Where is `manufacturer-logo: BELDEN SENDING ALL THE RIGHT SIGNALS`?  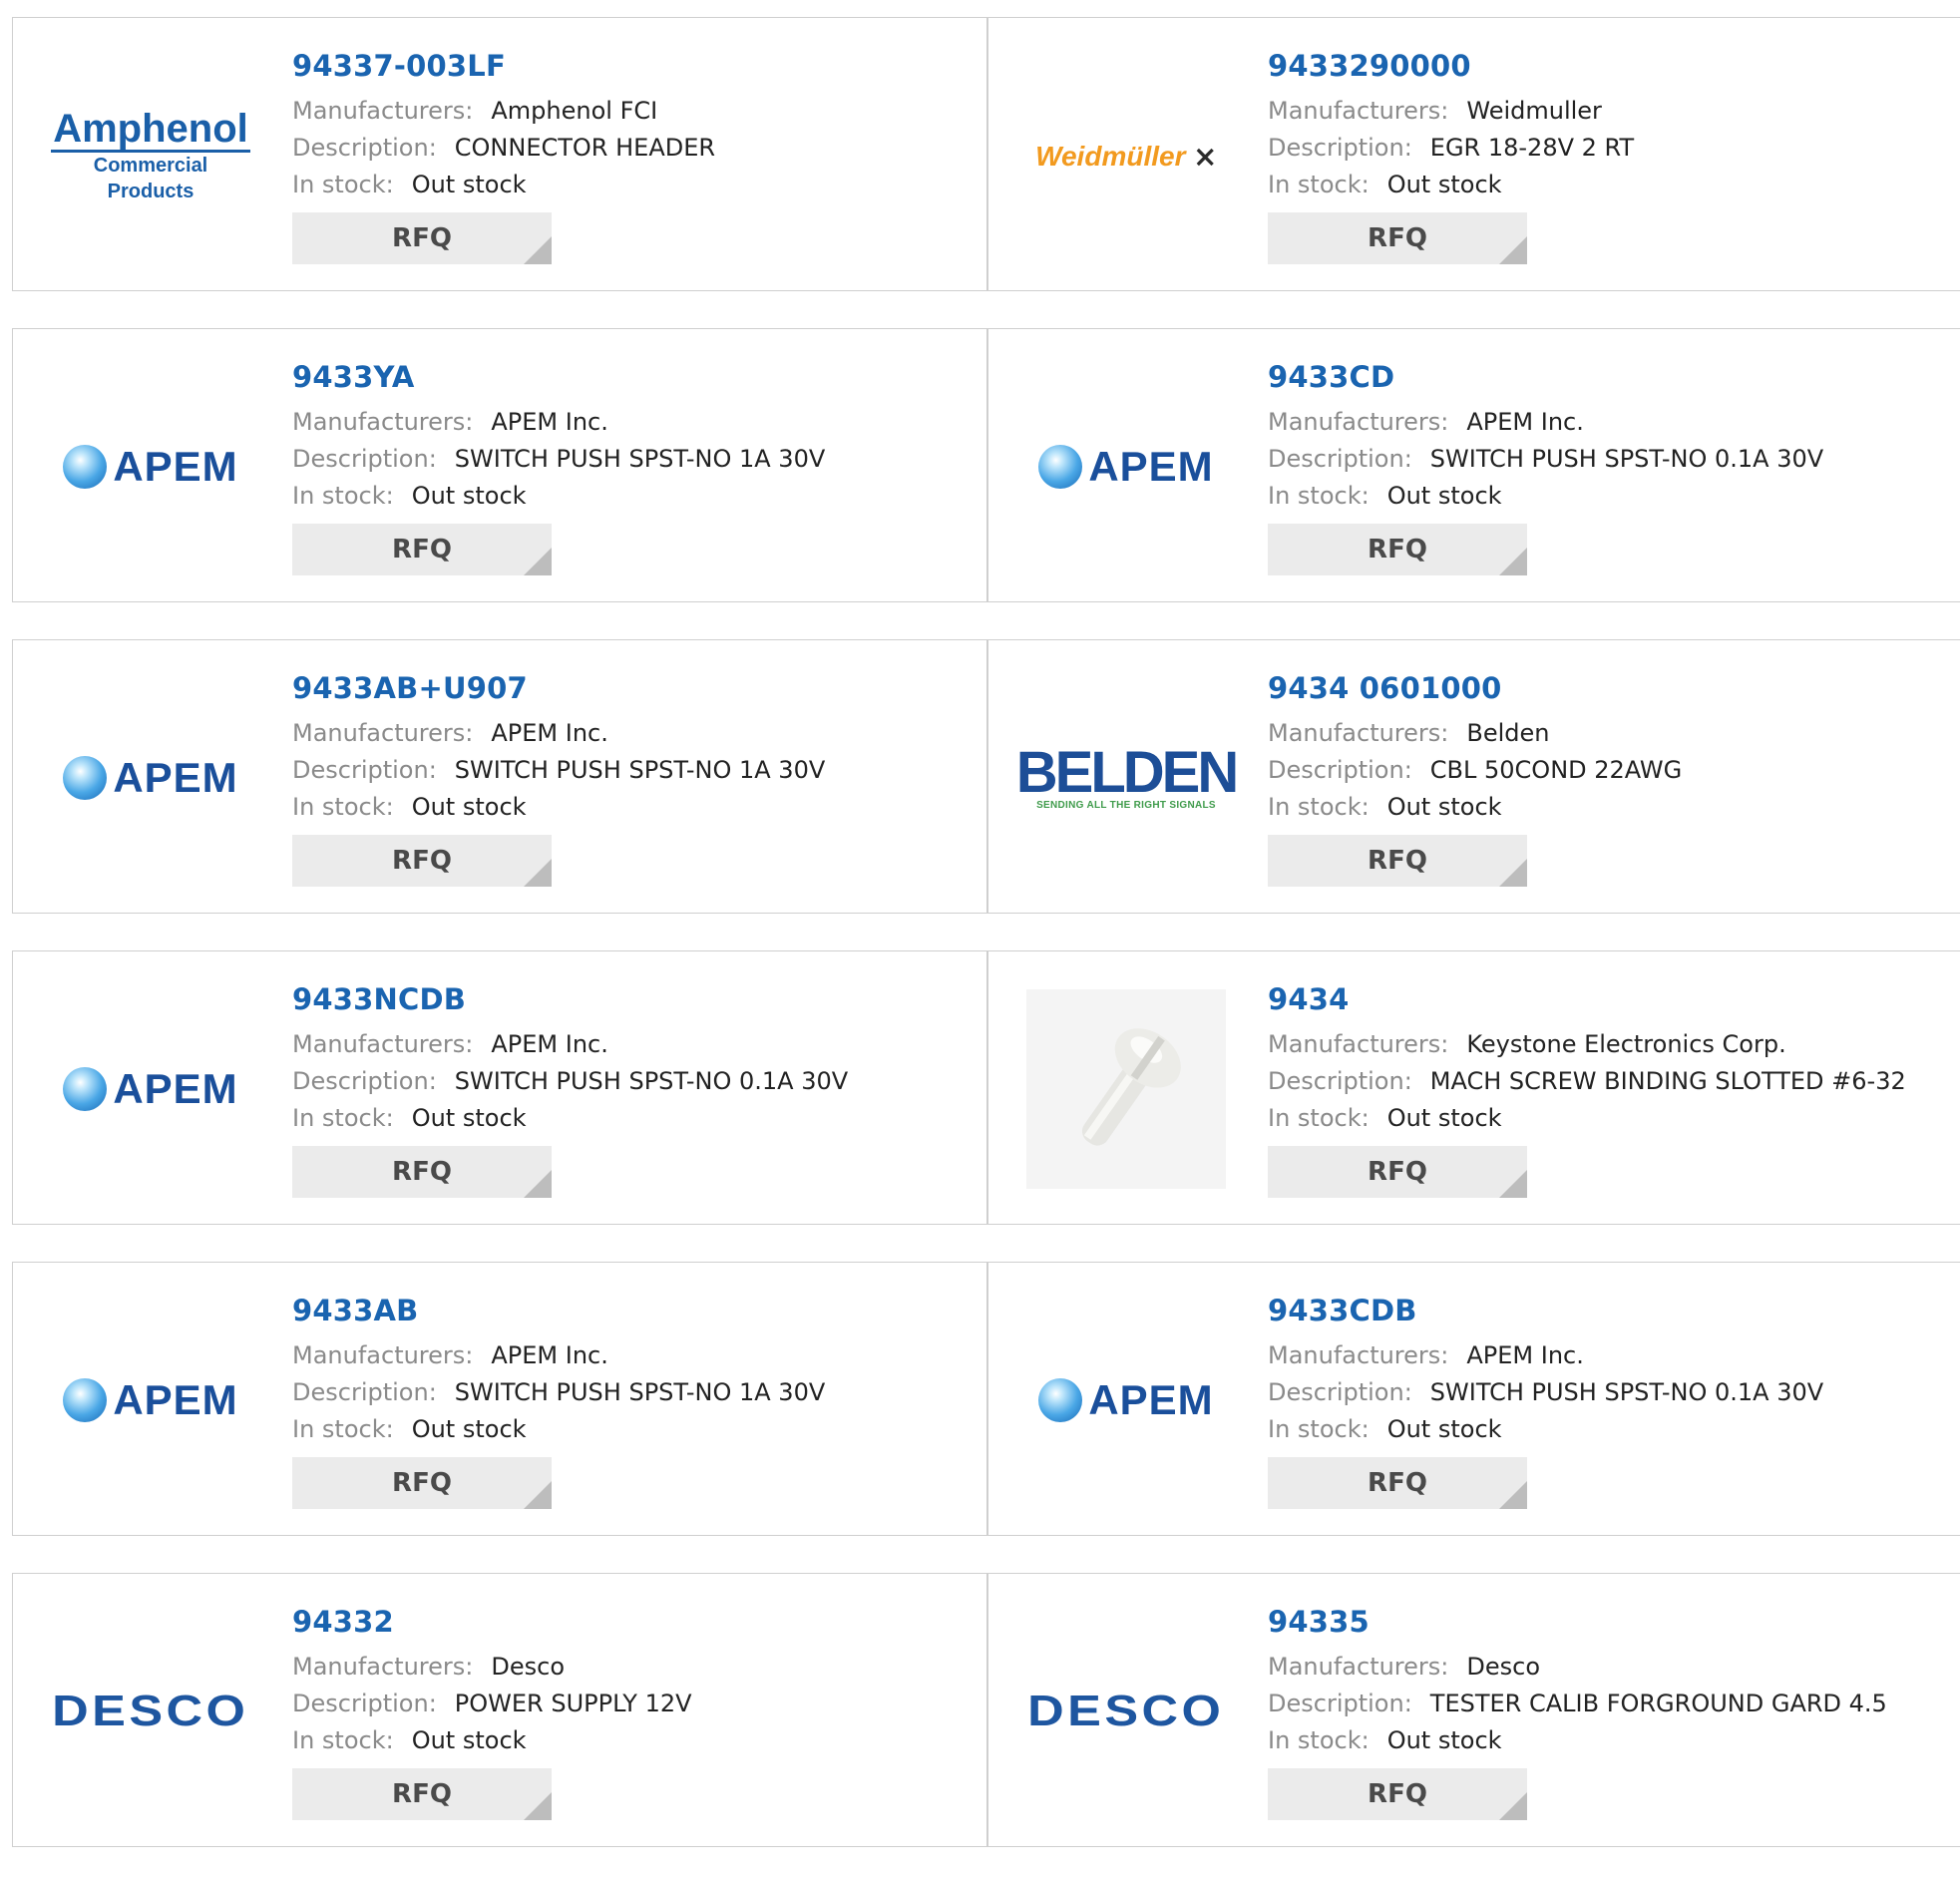
manufacturer-logo: BELDEN SENDING ALL THE RIGHT SIGNALS is located at coordinates (1127, 778).